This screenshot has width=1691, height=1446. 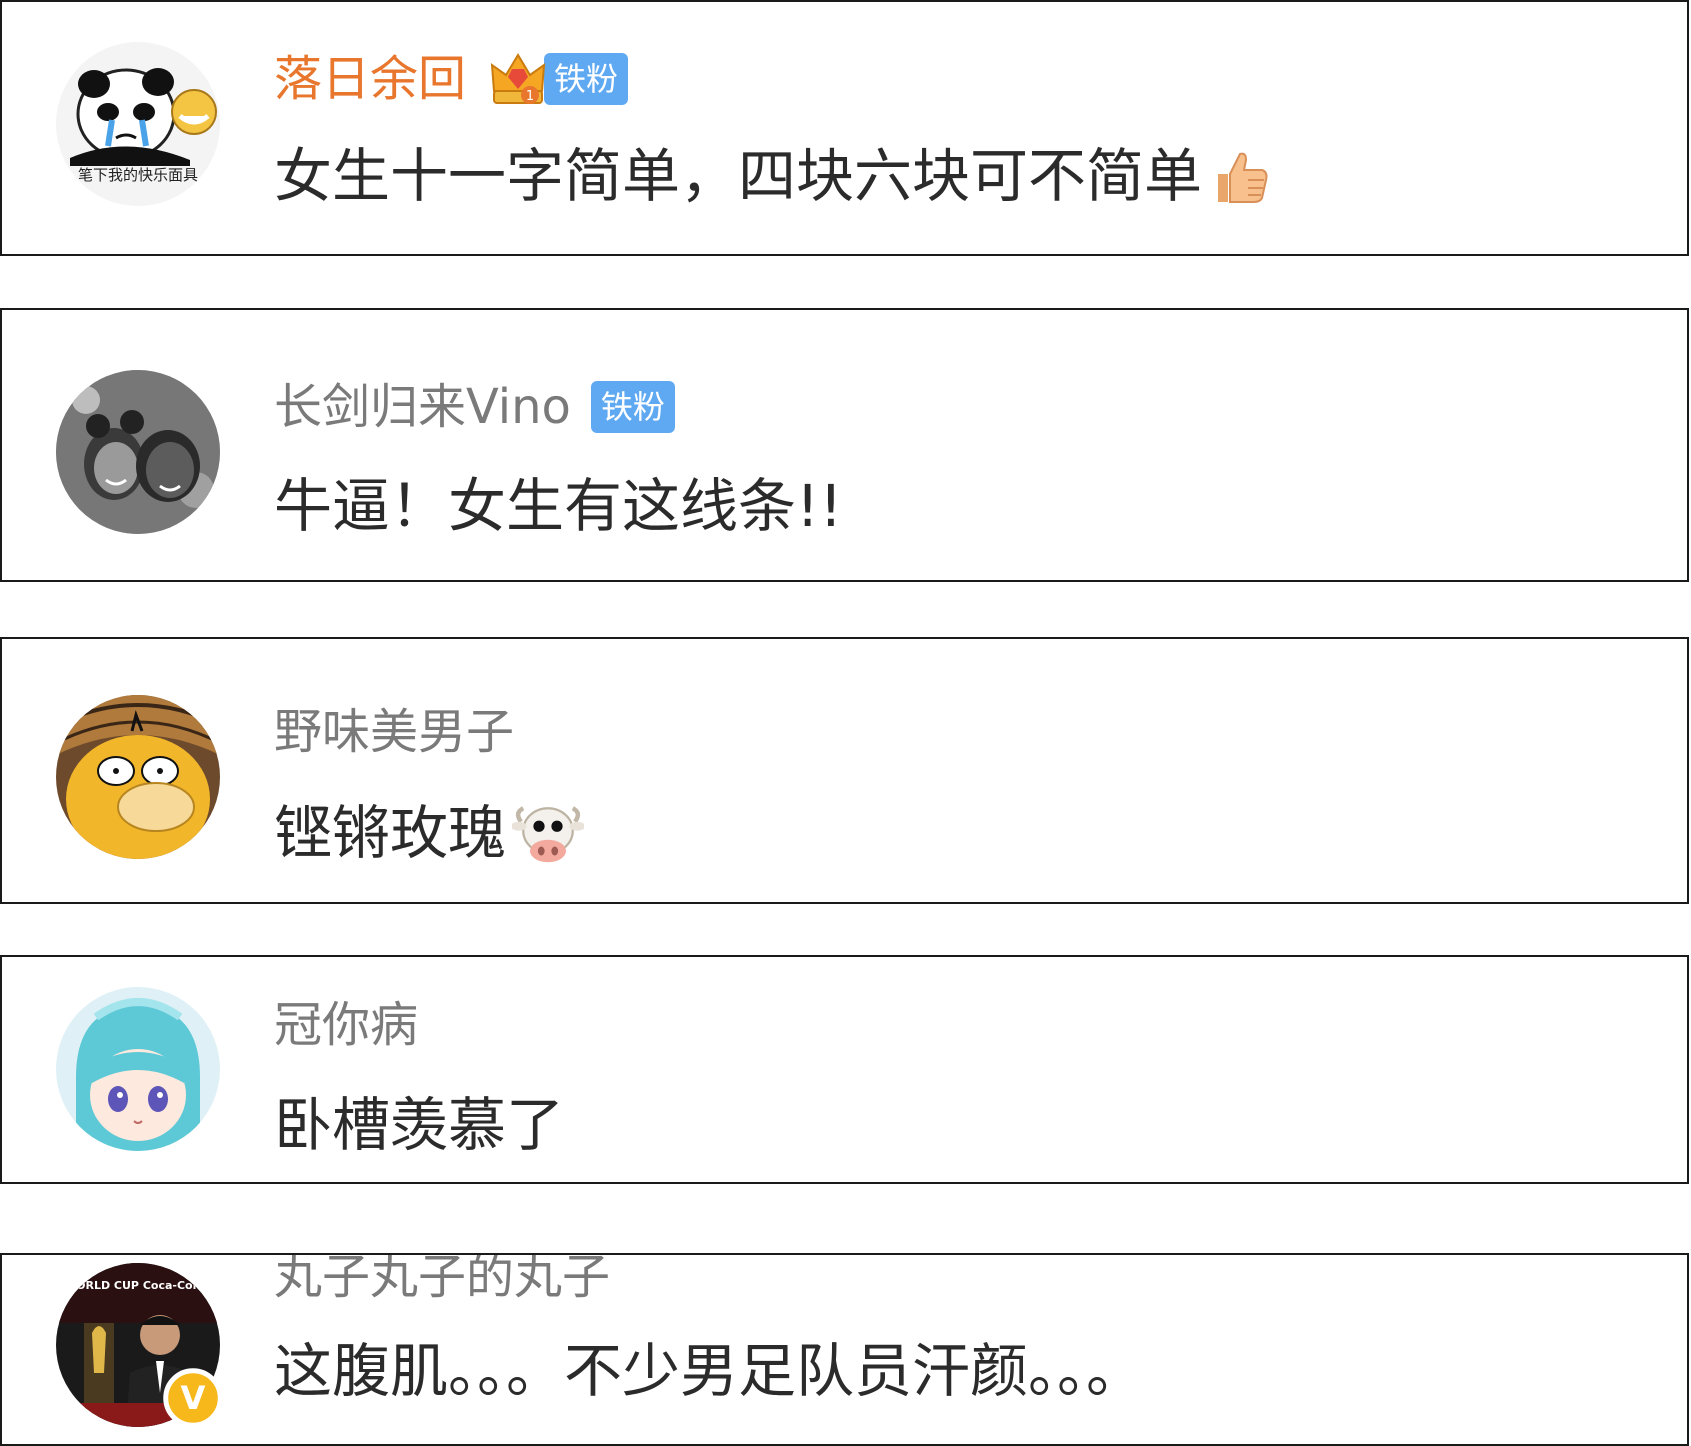 What do you see at coordinates (518, 78) in the screenshot?
I see `crown-icon: 1` at bounding box center [518, 78].